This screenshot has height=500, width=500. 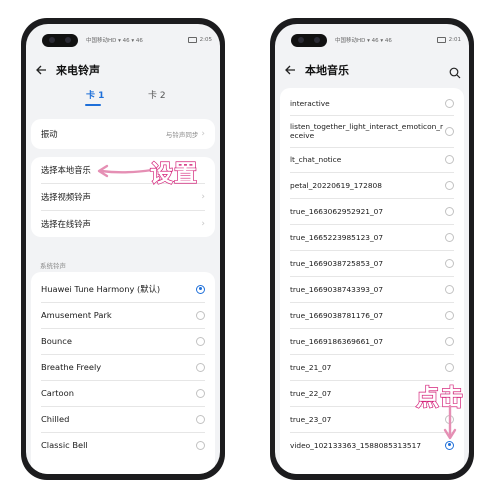 I want to click on music-label: true_1669038743393_07, so click(x=337, y=289).